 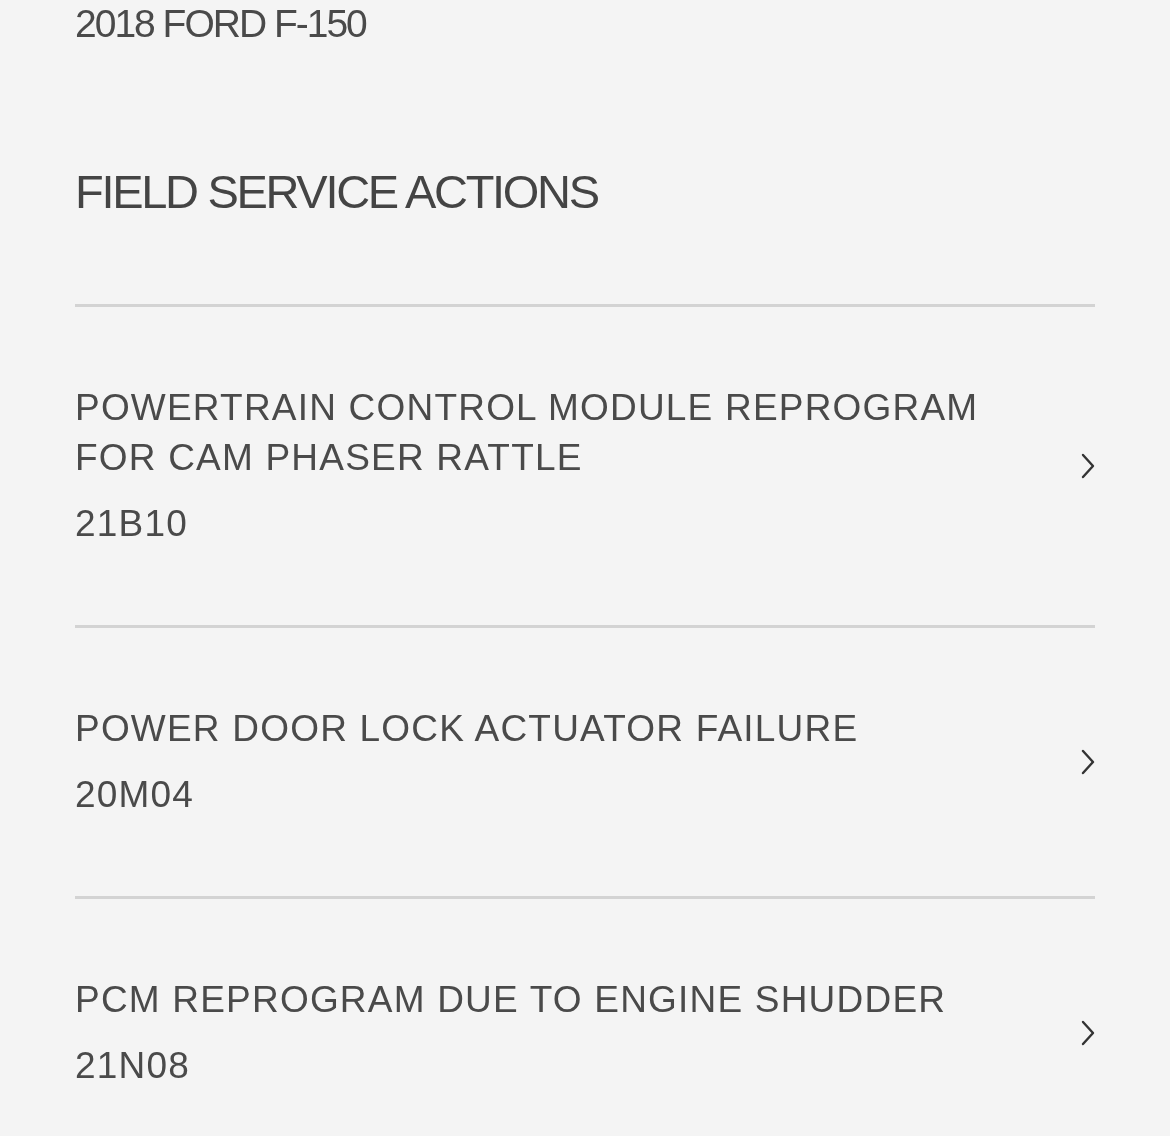 I want to click on section-heading: FIELD SERVICE ACTIONS, so click(x=336, y=192).